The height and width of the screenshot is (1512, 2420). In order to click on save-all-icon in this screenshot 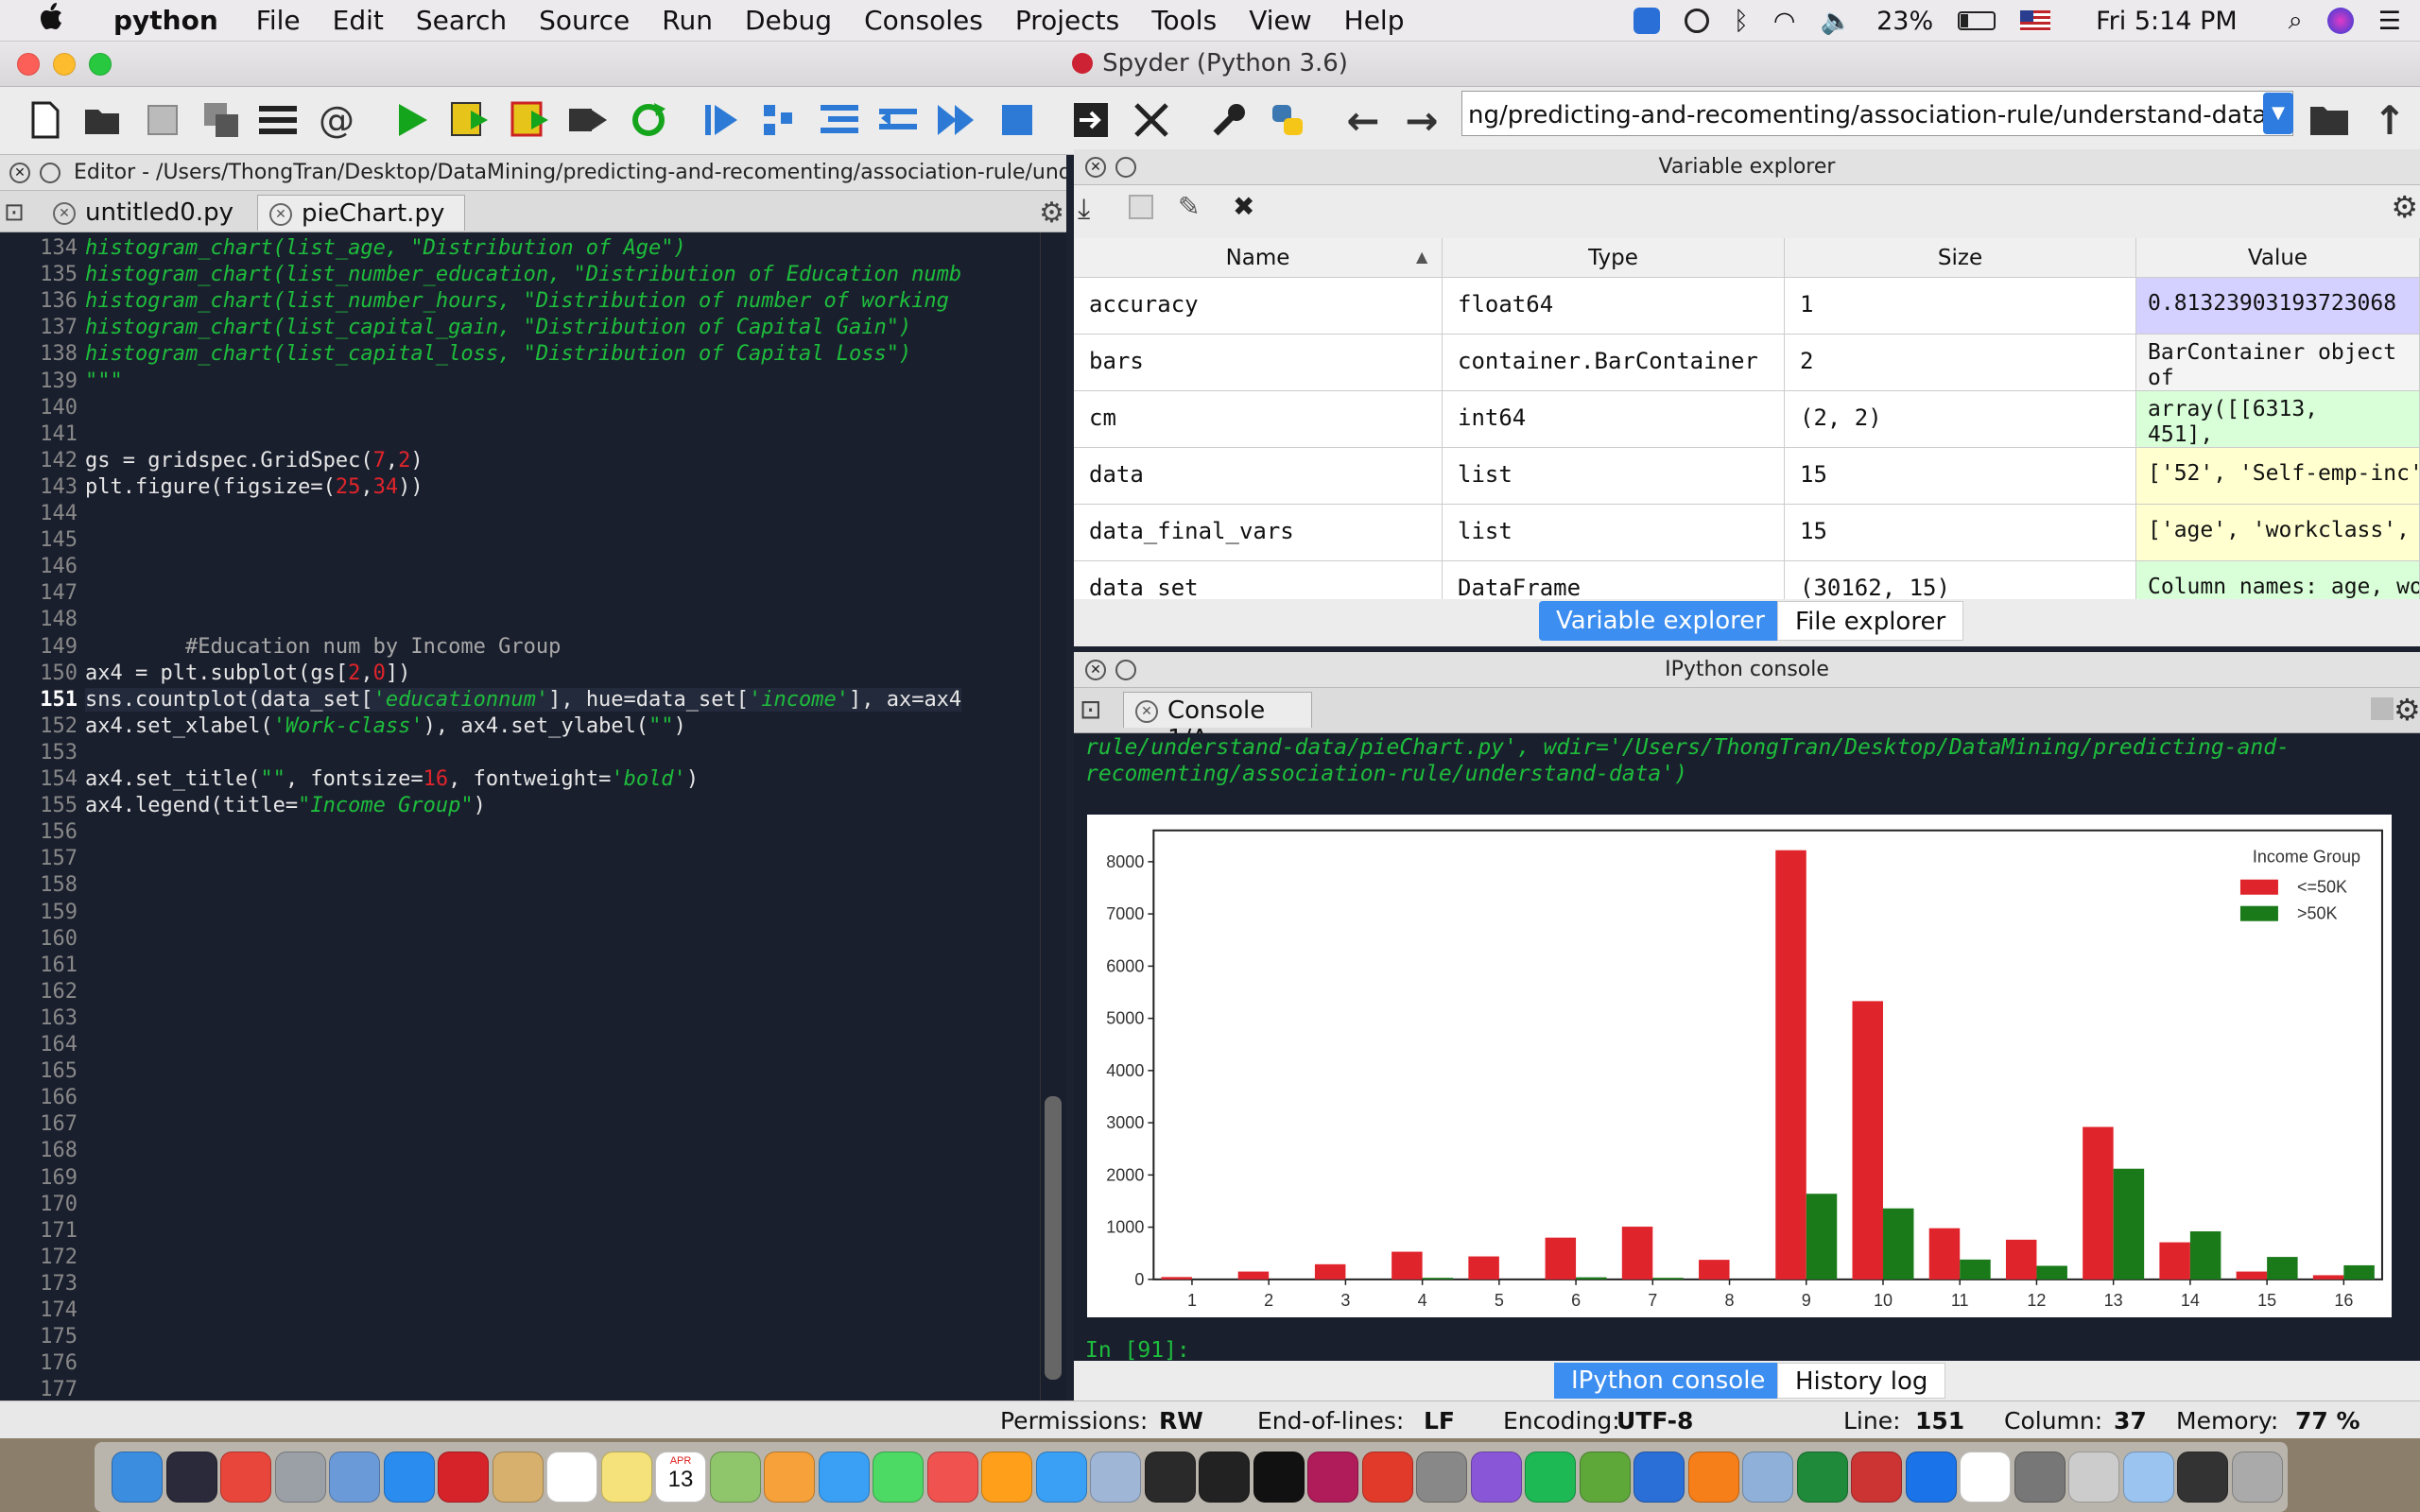, I will do `click(221, 120)`.